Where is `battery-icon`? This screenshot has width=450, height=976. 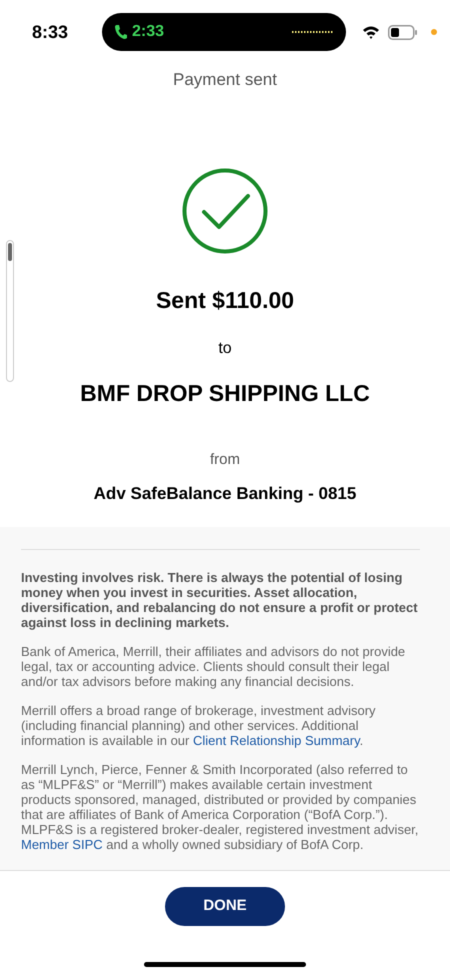
battery-icon is located at coordinates (403, 32).